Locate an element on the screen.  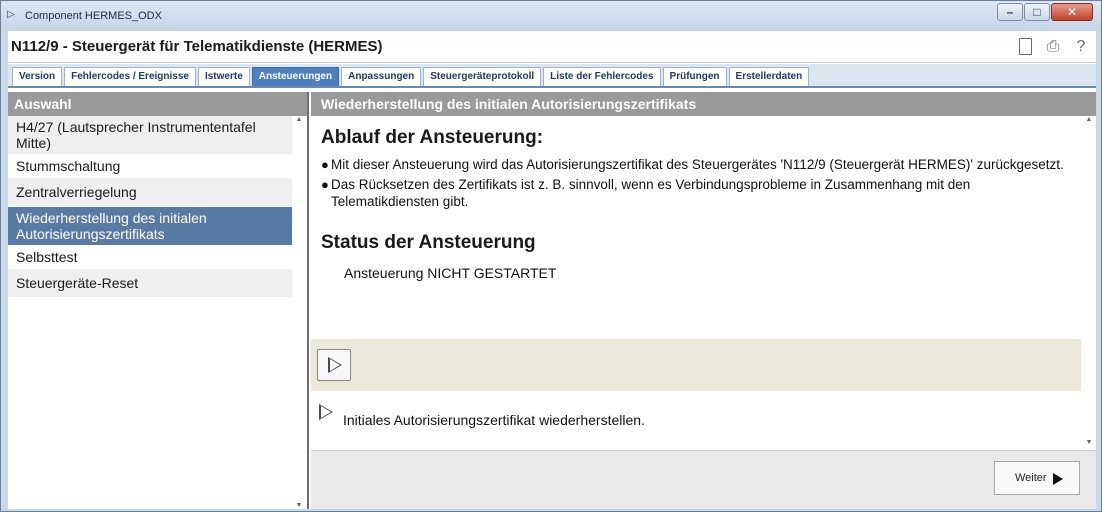
action-band is located at coordinates (696, 365).